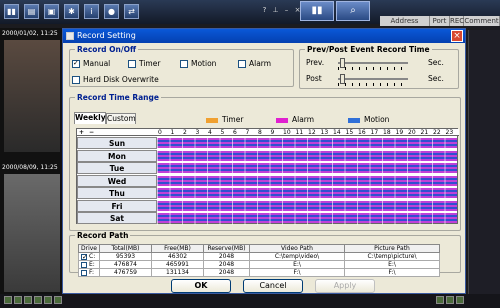  I want to click on legend-alarm: Alarm, so click(295, 119).